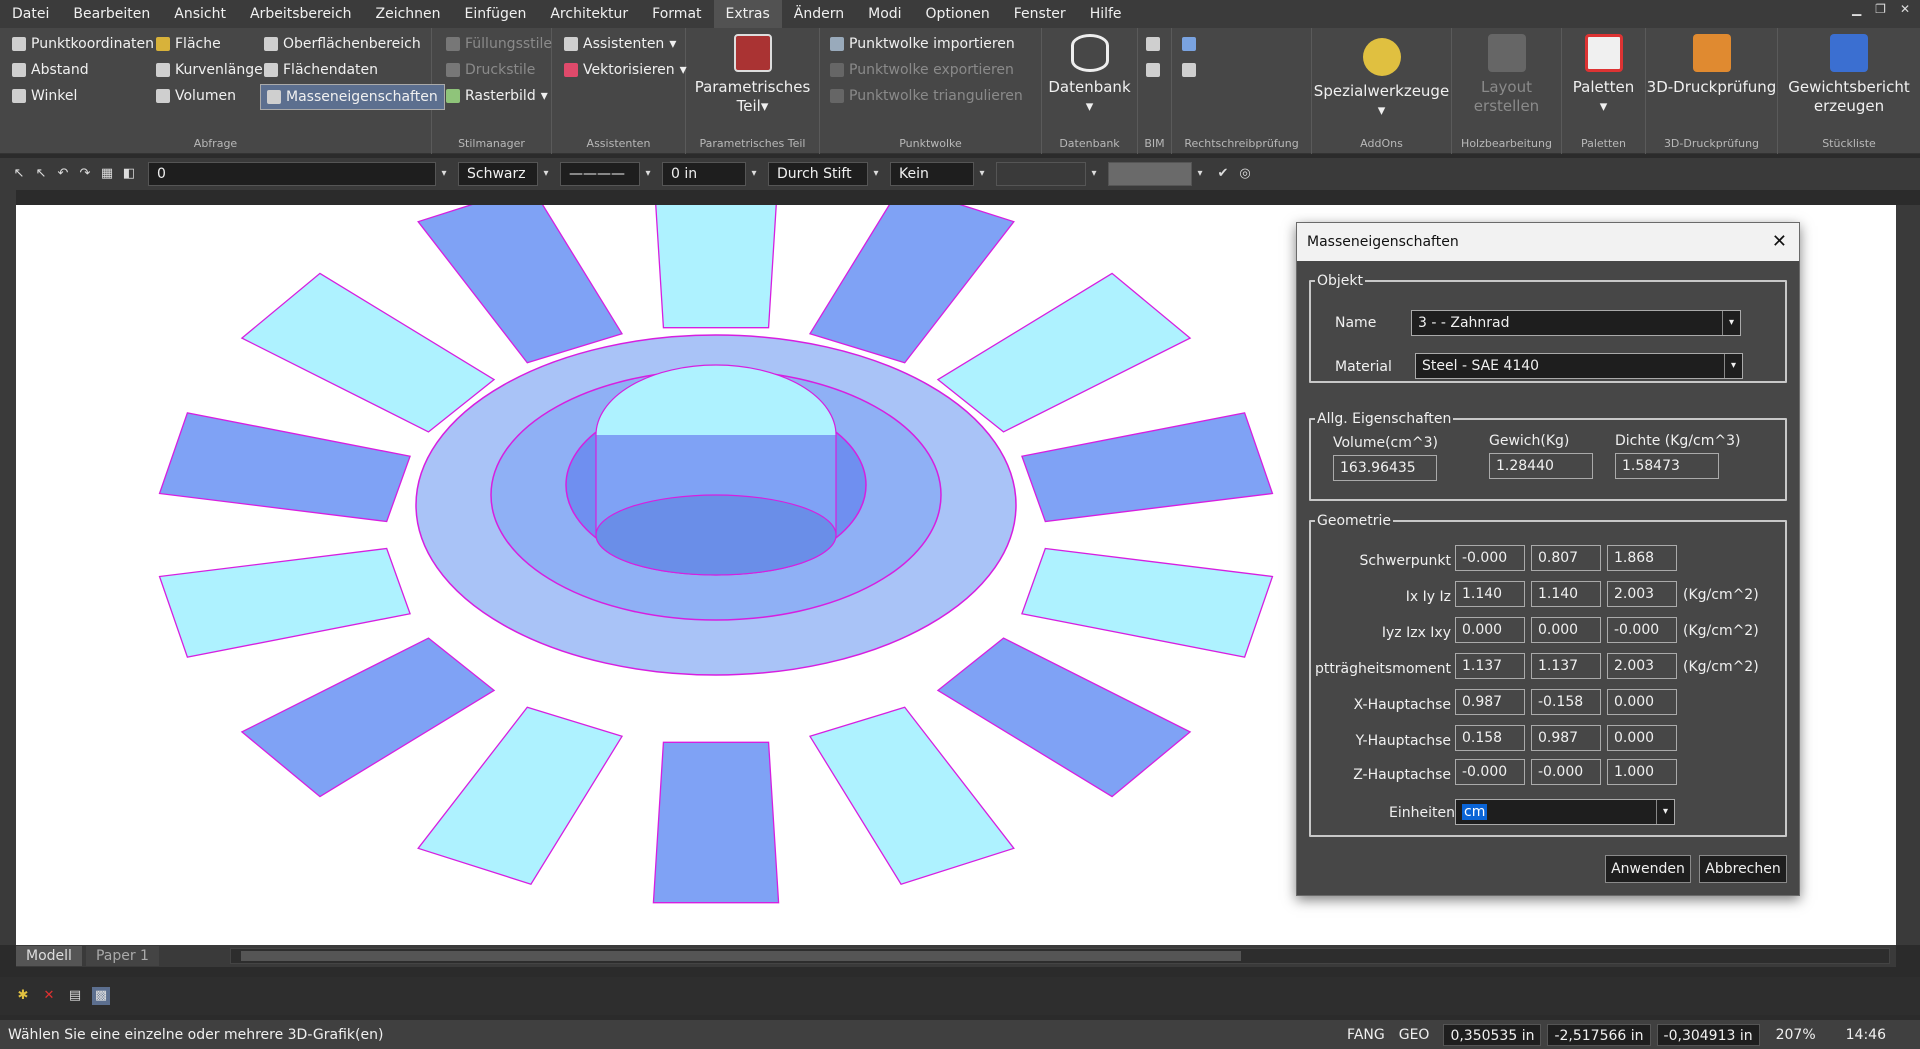  What do you see at coordinates (1541, 466) in the screenshot?
I see `weight-field: 1.28440` at bounding box center [1541, 466].